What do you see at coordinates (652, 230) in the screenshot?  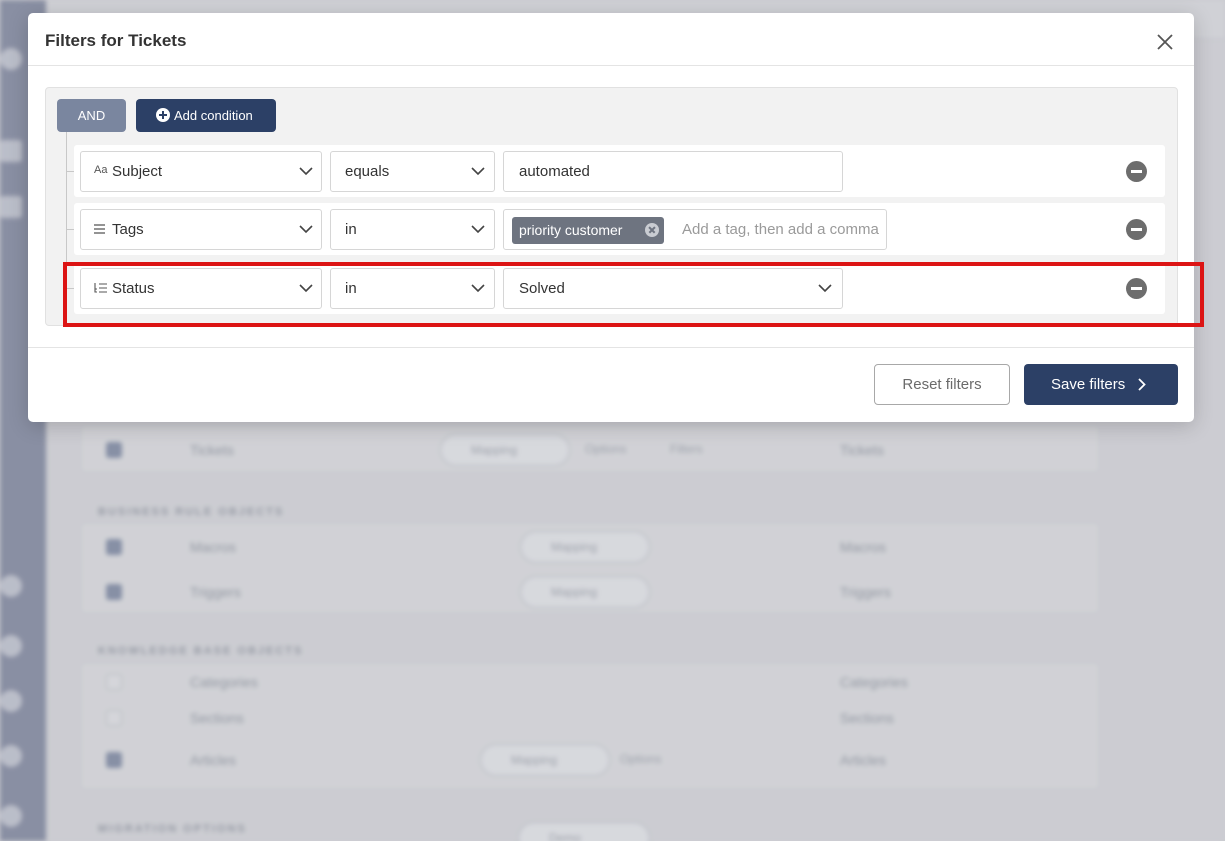 I see `remove-tag-icon` at bounding box center [652, 230].